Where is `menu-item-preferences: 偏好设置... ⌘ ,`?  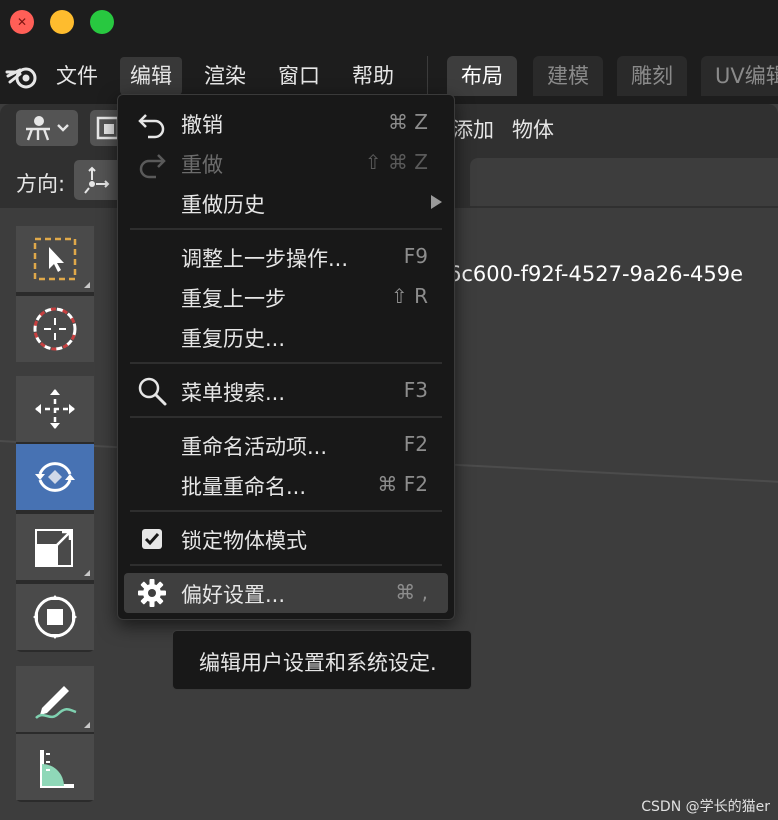
menu-item-preferences: 偏好设置... ⌘ , is located at coordinates (286, 593).